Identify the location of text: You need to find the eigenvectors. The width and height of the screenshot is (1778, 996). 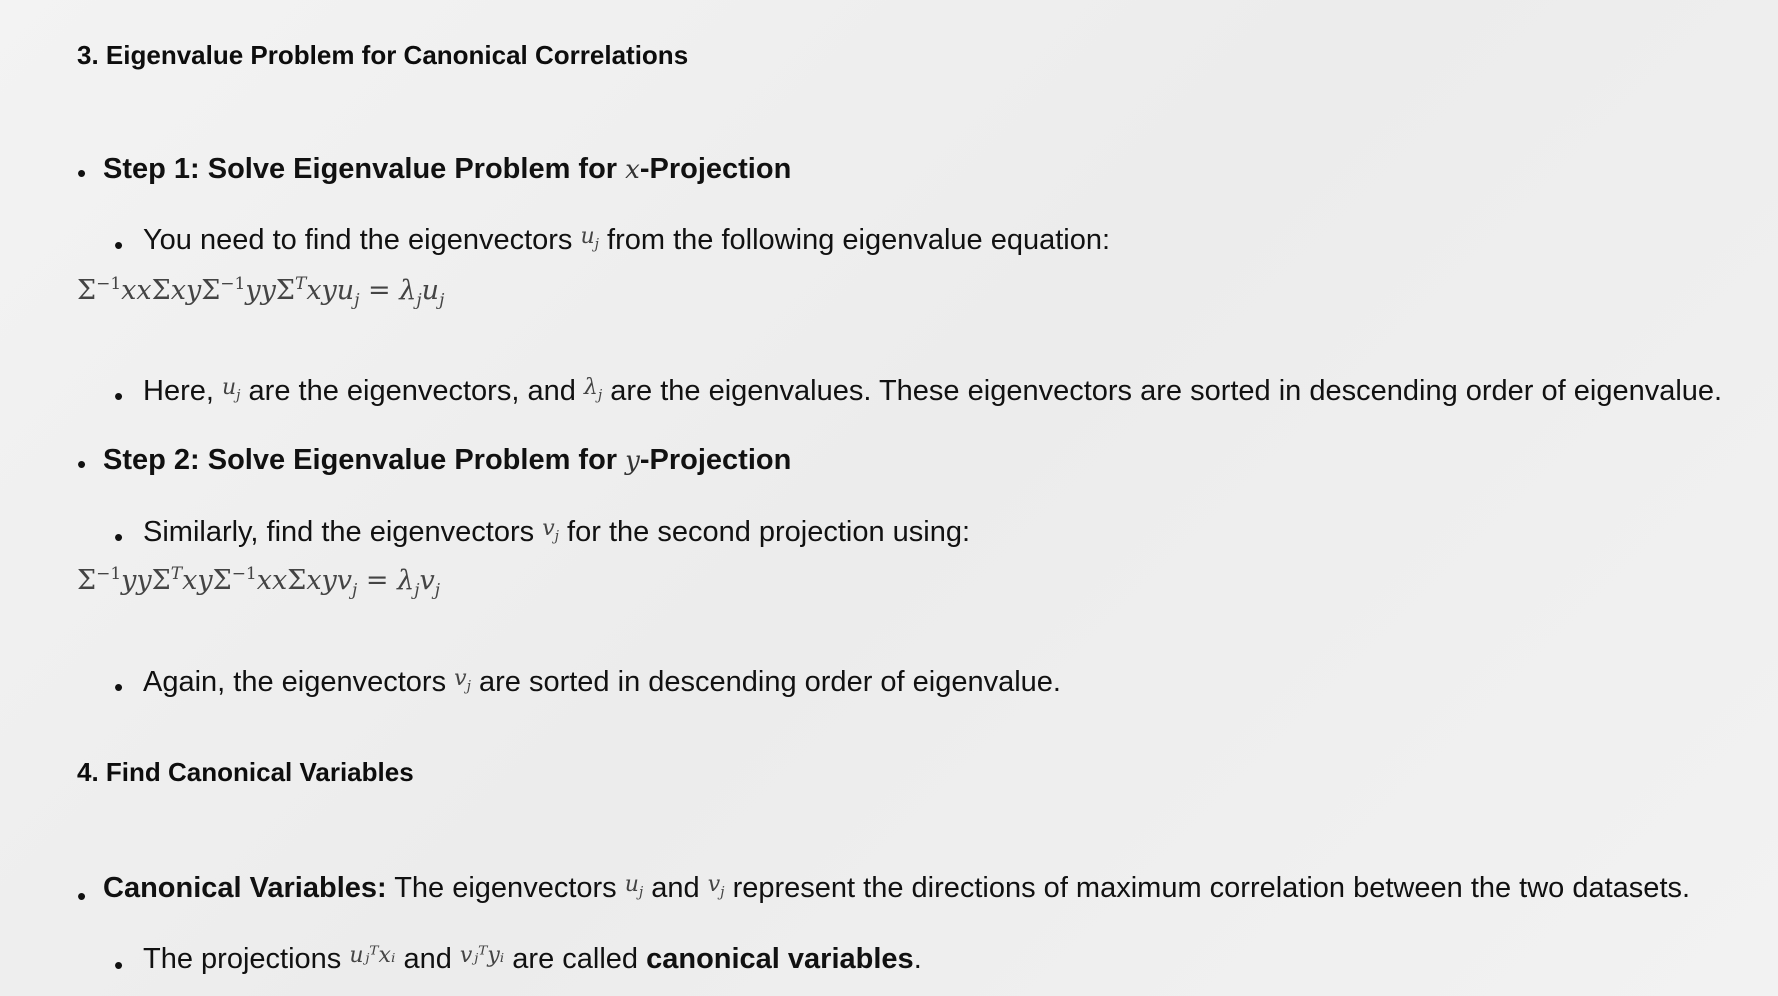
(362, 240).